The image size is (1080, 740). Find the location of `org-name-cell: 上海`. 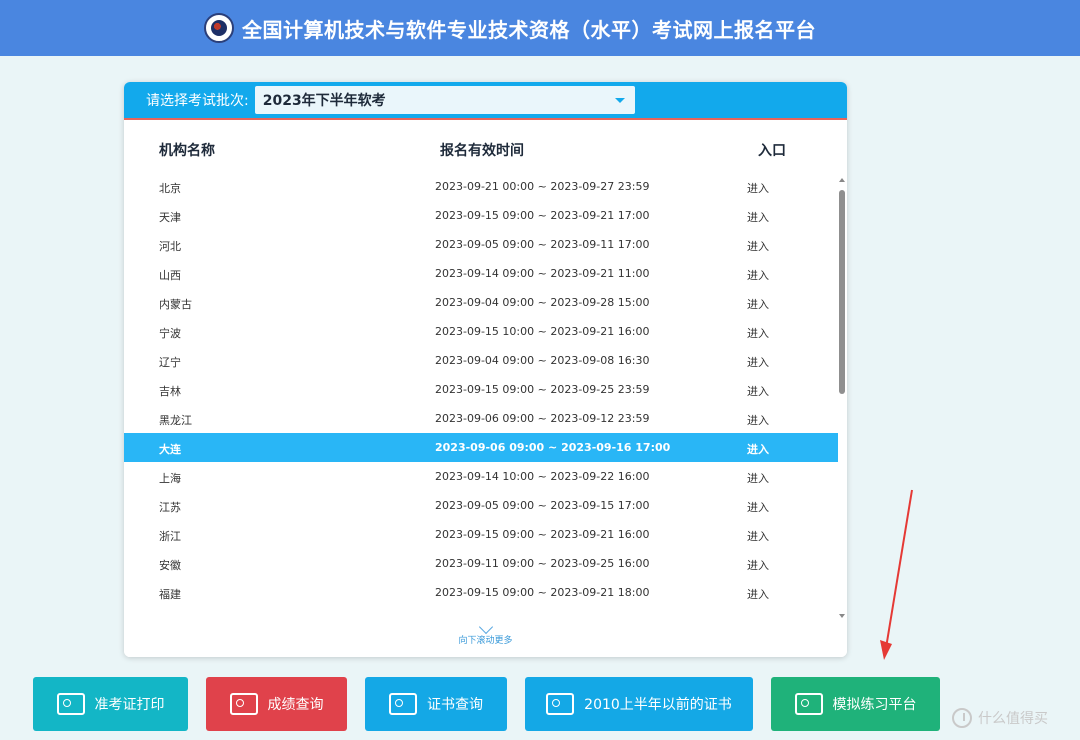

org-name-cell: 上海 is located at coordinates (170, 478).